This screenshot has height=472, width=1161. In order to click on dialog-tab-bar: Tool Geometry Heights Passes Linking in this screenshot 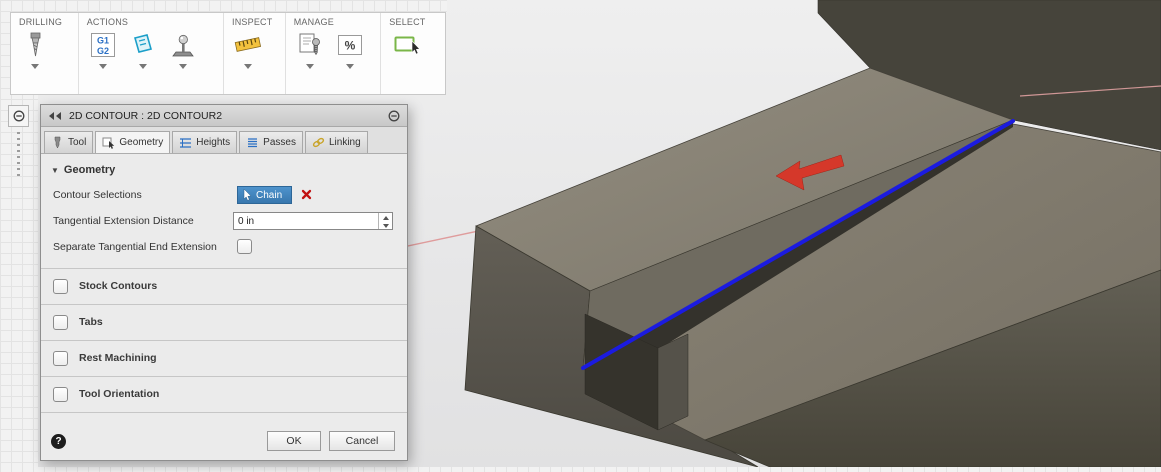, I will do `click(224, 140)`.